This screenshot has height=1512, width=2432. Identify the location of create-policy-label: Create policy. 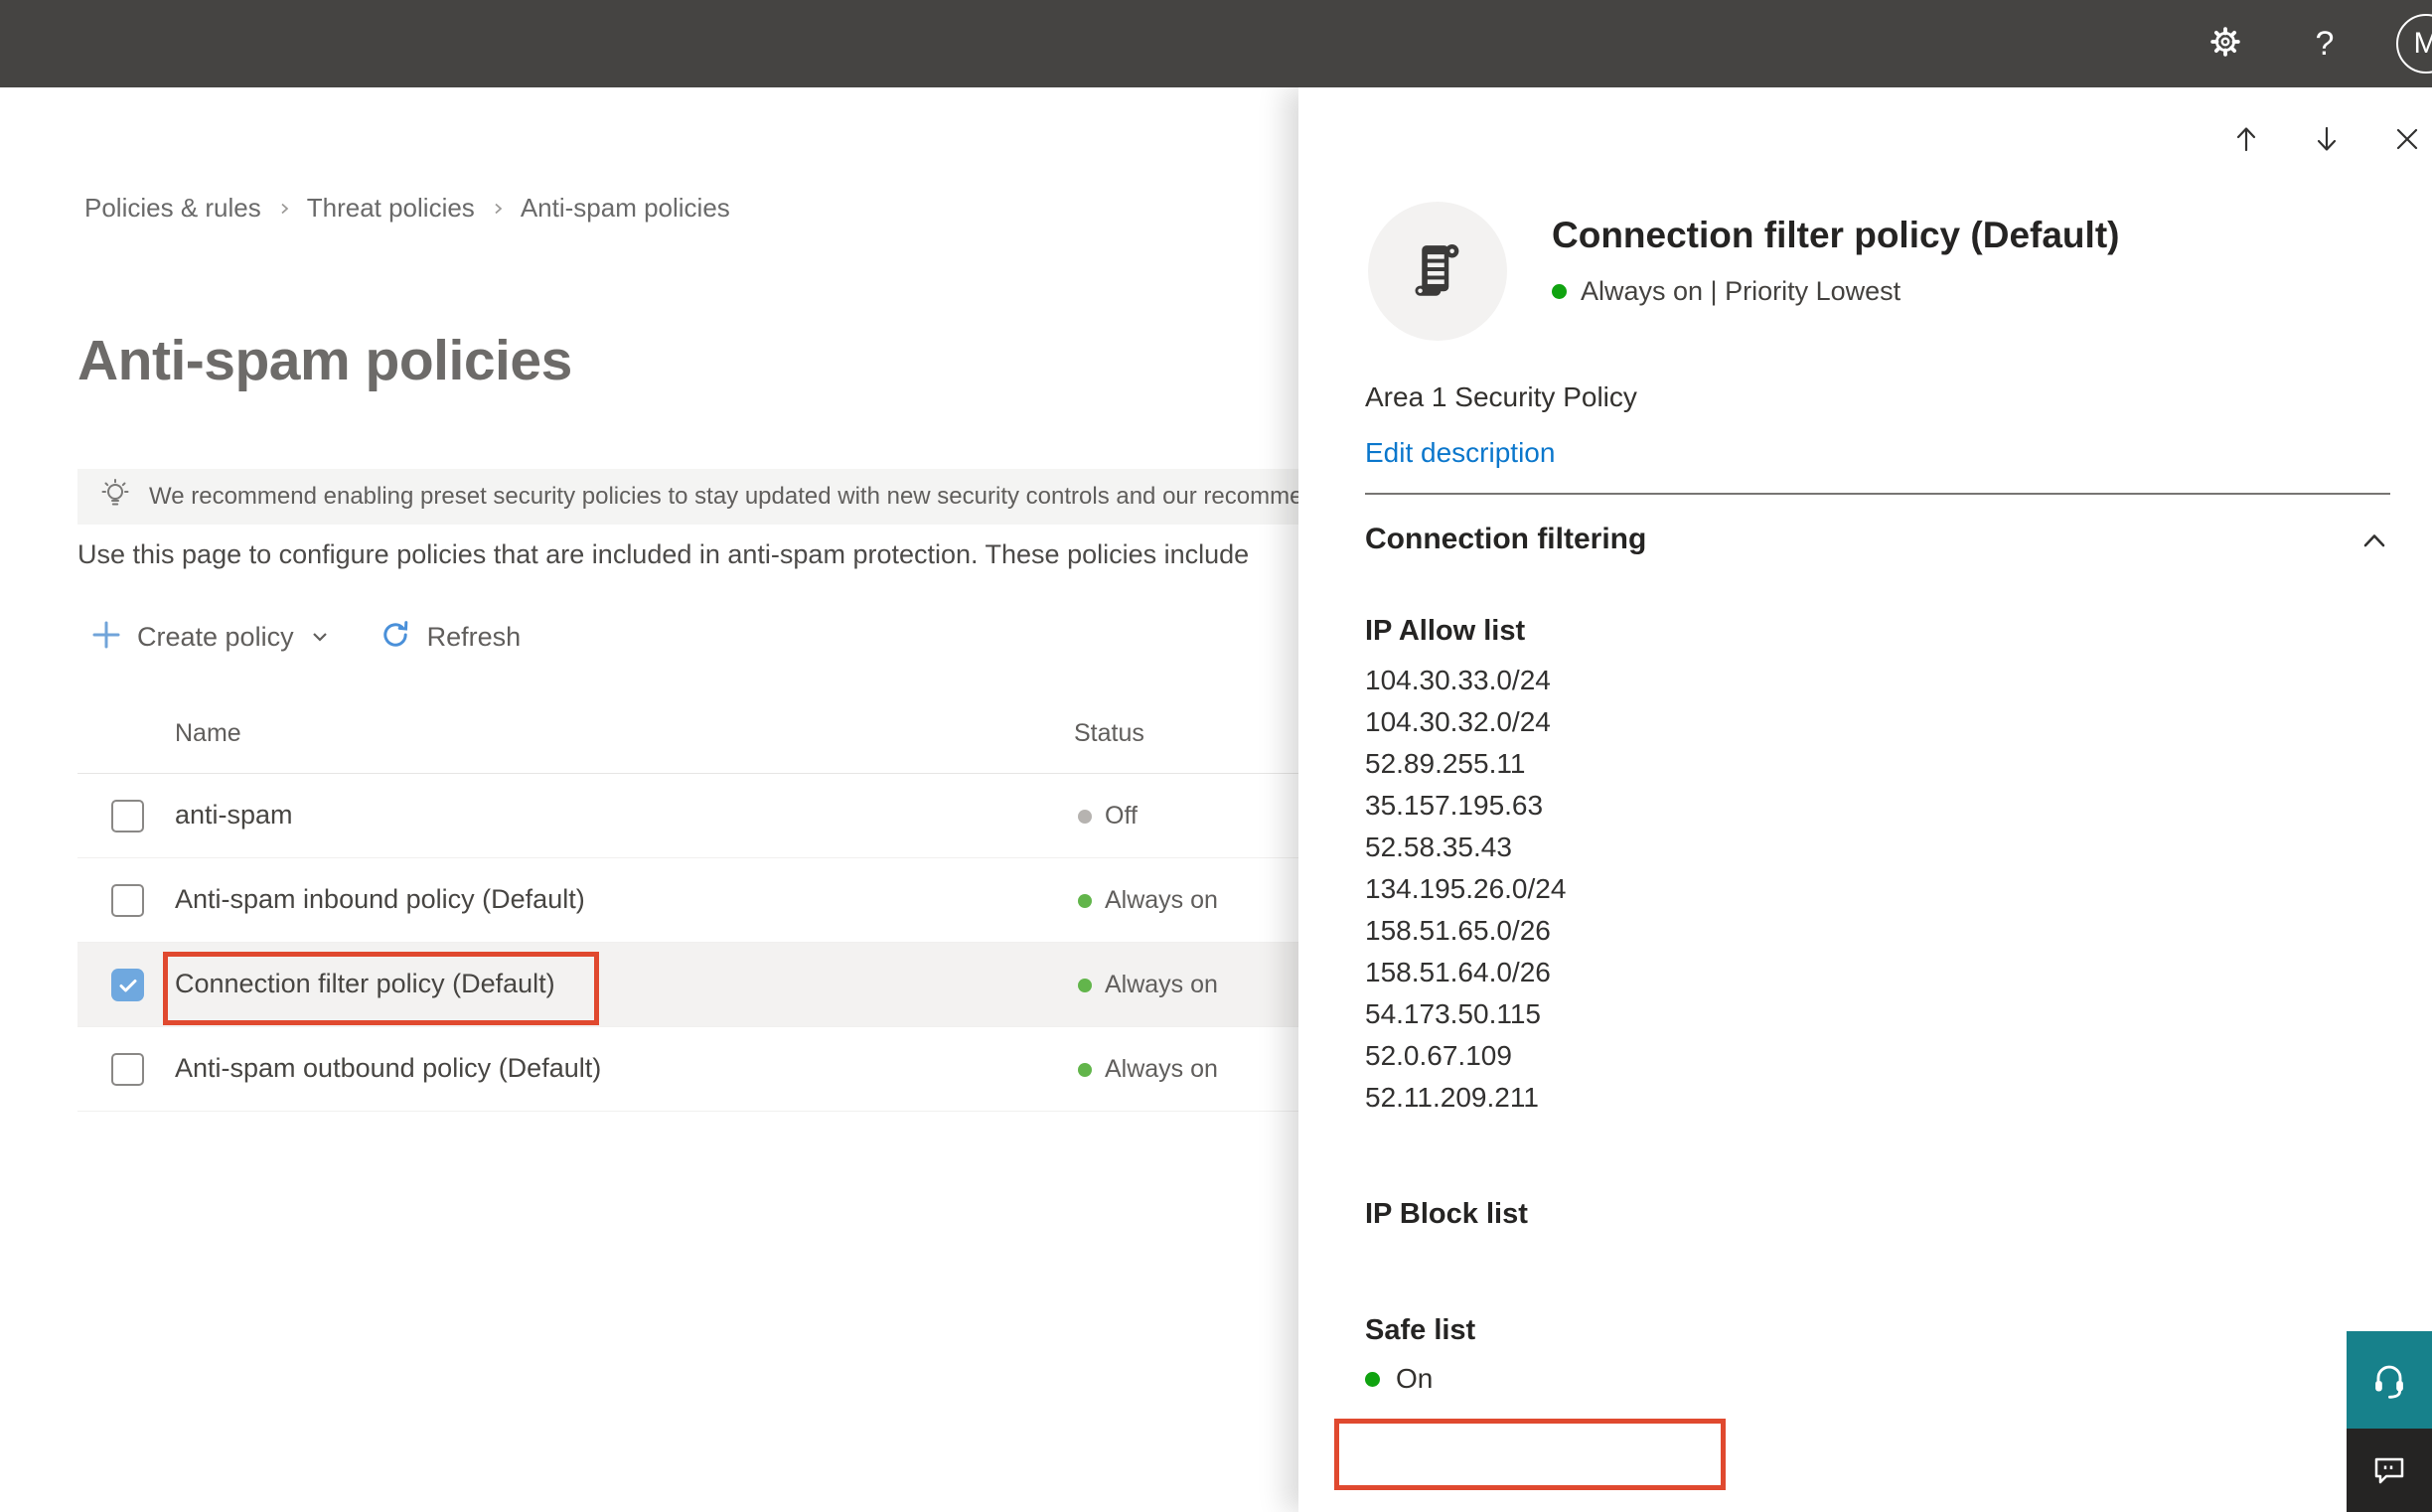
(215, 636).